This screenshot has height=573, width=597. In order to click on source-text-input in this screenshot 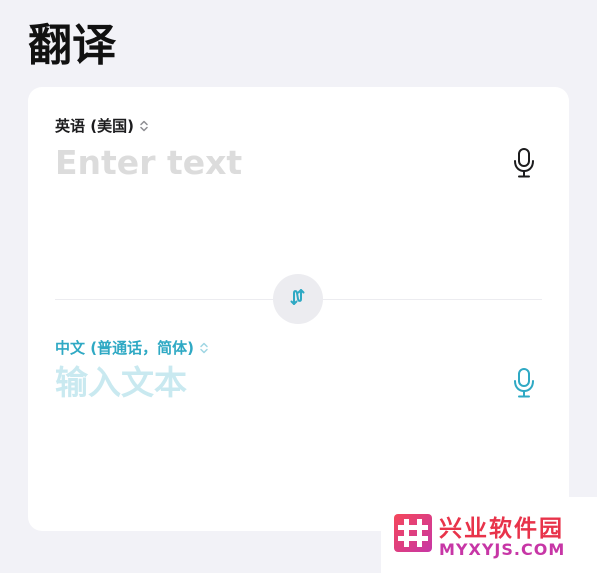, I will do `click(275, 162)`.